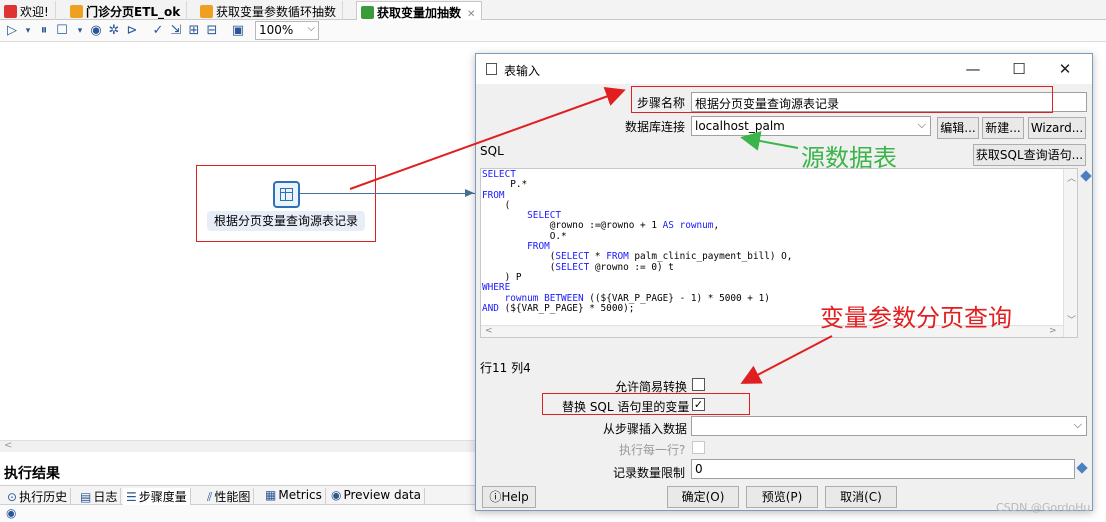 Image resolution: width=1106 pixels, height=522 pixels. I want to click on tab-log: ▤ 日志, so click(99, 496).